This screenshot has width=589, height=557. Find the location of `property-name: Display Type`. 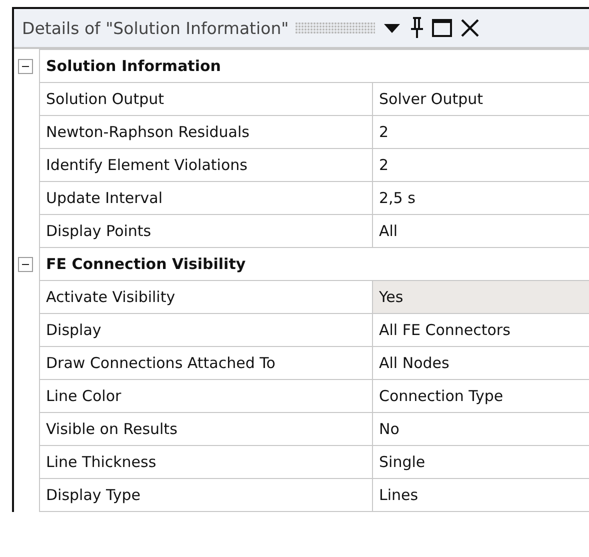

property-name: Display Type is located at coordinates (206, 495).